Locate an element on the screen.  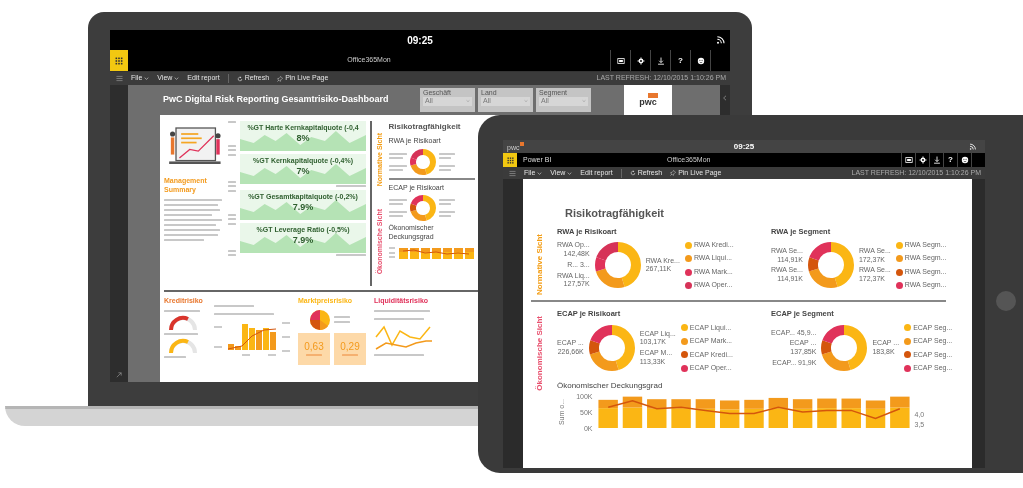
section-label: Ökonomische Sicht is located at coordinates (539, 354).